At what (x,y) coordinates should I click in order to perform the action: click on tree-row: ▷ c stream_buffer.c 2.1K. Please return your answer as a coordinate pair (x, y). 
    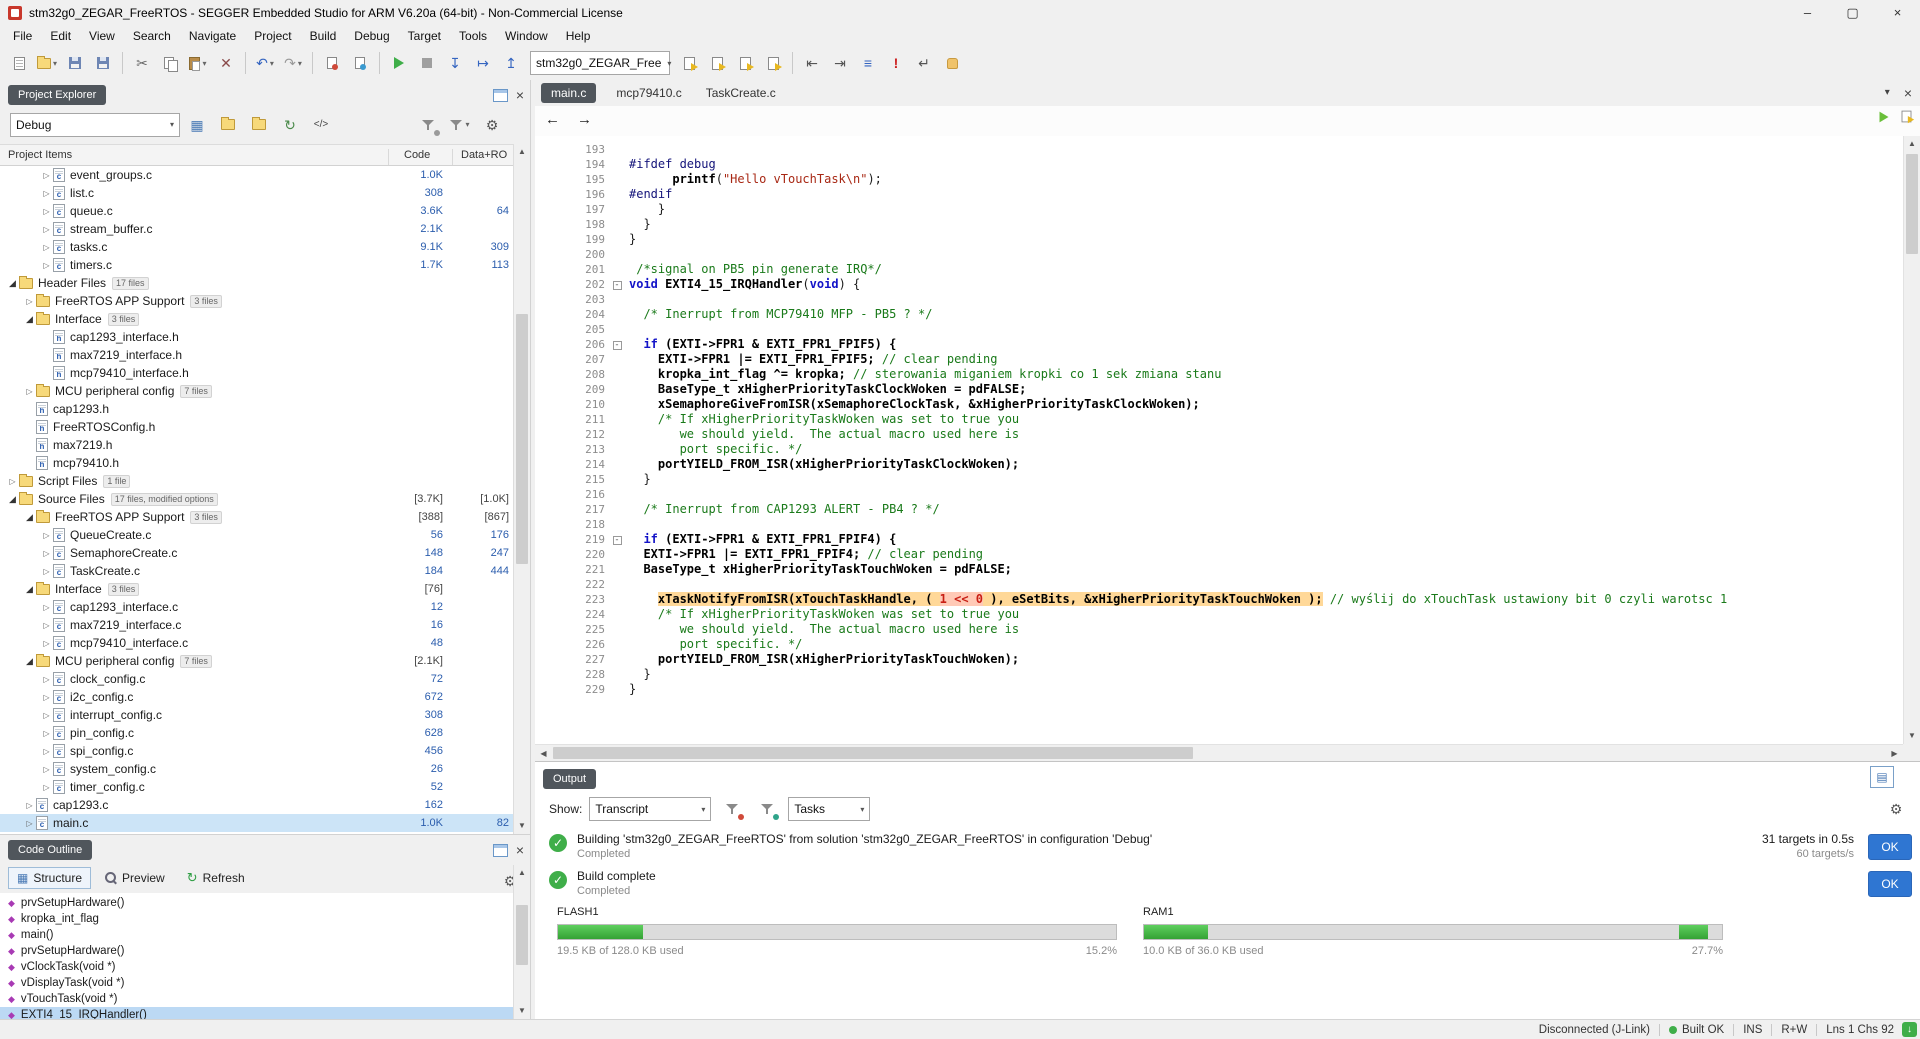
    Looking at the image, I should click on (257, 229).